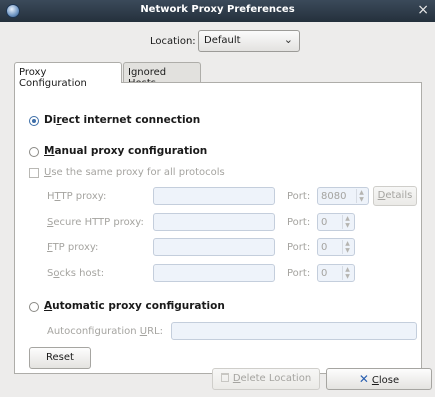 This screenshot has width=435, height=397. I want to click on tab-proxy-configuration: Proxy Configuration, so click(68, 75).